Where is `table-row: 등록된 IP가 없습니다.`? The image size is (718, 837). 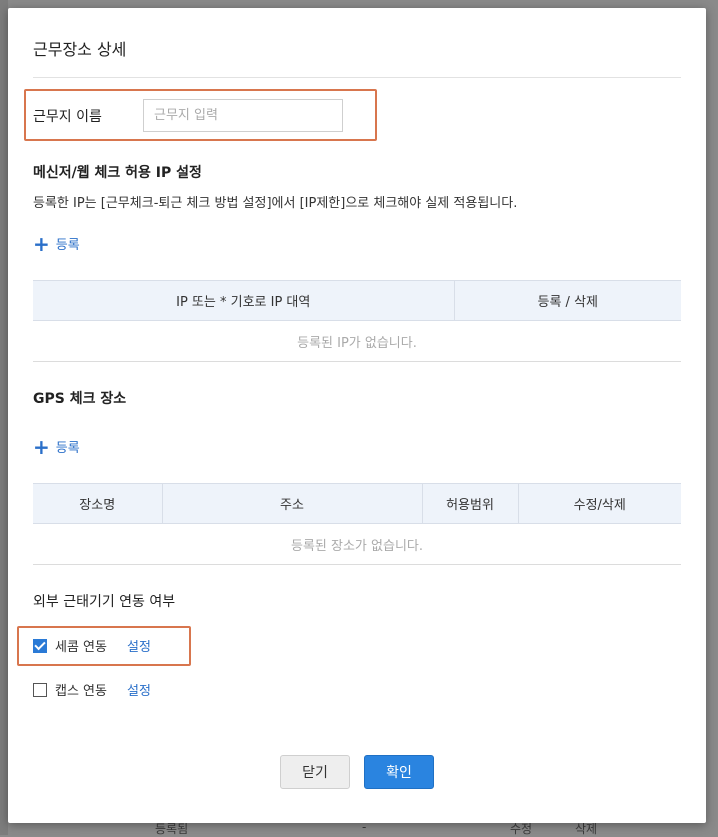 table-row: 등록된 IP가 없습니다. is located at coordinates (357, 341).